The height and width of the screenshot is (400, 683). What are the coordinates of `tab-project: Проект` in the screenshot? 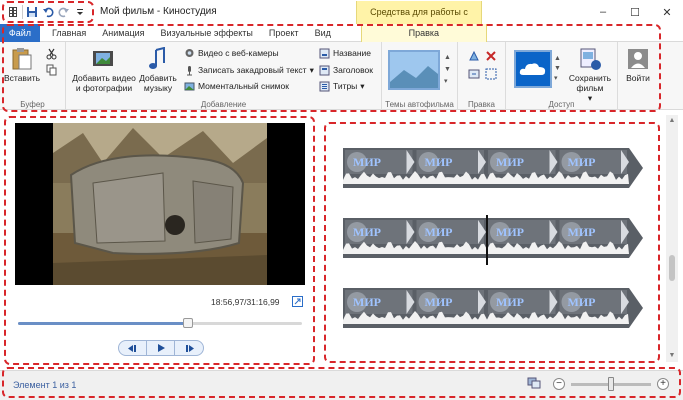 It's located at (284, 33).